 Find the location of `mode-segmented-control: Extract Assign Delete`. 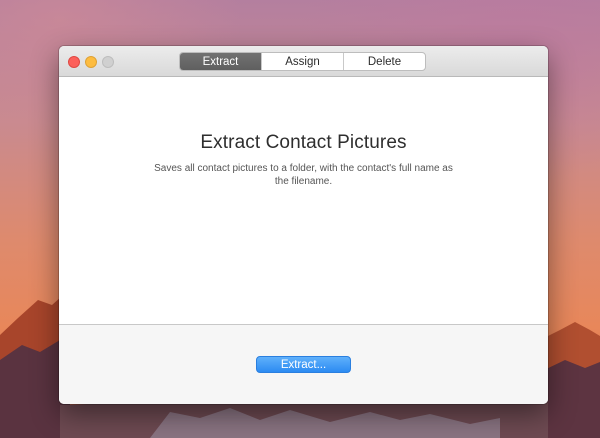

mode-segmented-control: Extract Assign Delete is located at coordinates (302, 61).